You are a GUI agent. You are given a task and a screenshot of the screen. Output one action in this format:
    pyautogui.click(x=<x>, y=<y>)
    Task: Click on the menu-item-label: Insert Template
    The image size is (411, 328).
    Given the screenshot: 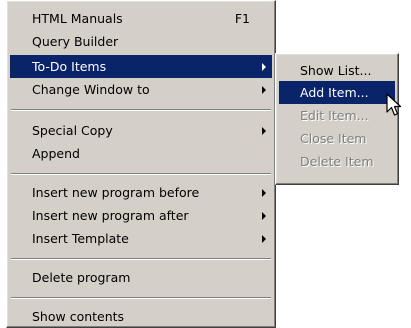 What is the action you would take?
    pyautogui.click(x=80, y=238)
    